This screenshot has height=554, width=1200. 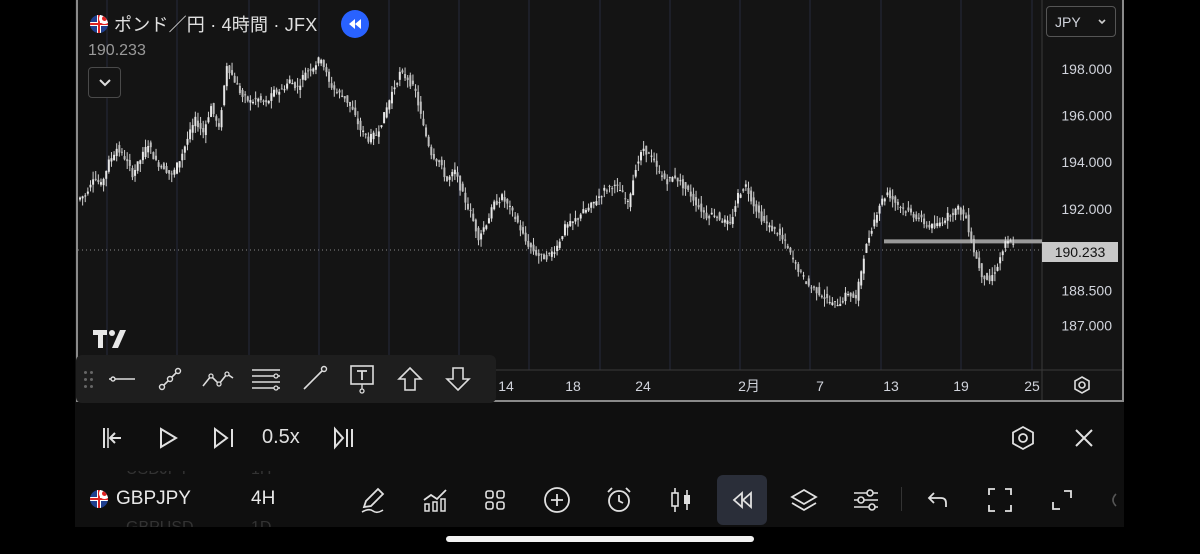 What do you see at coordinates (1000, 500) in the screenshot?
I see `screenshot-button` at bounding box center [1000, 500].